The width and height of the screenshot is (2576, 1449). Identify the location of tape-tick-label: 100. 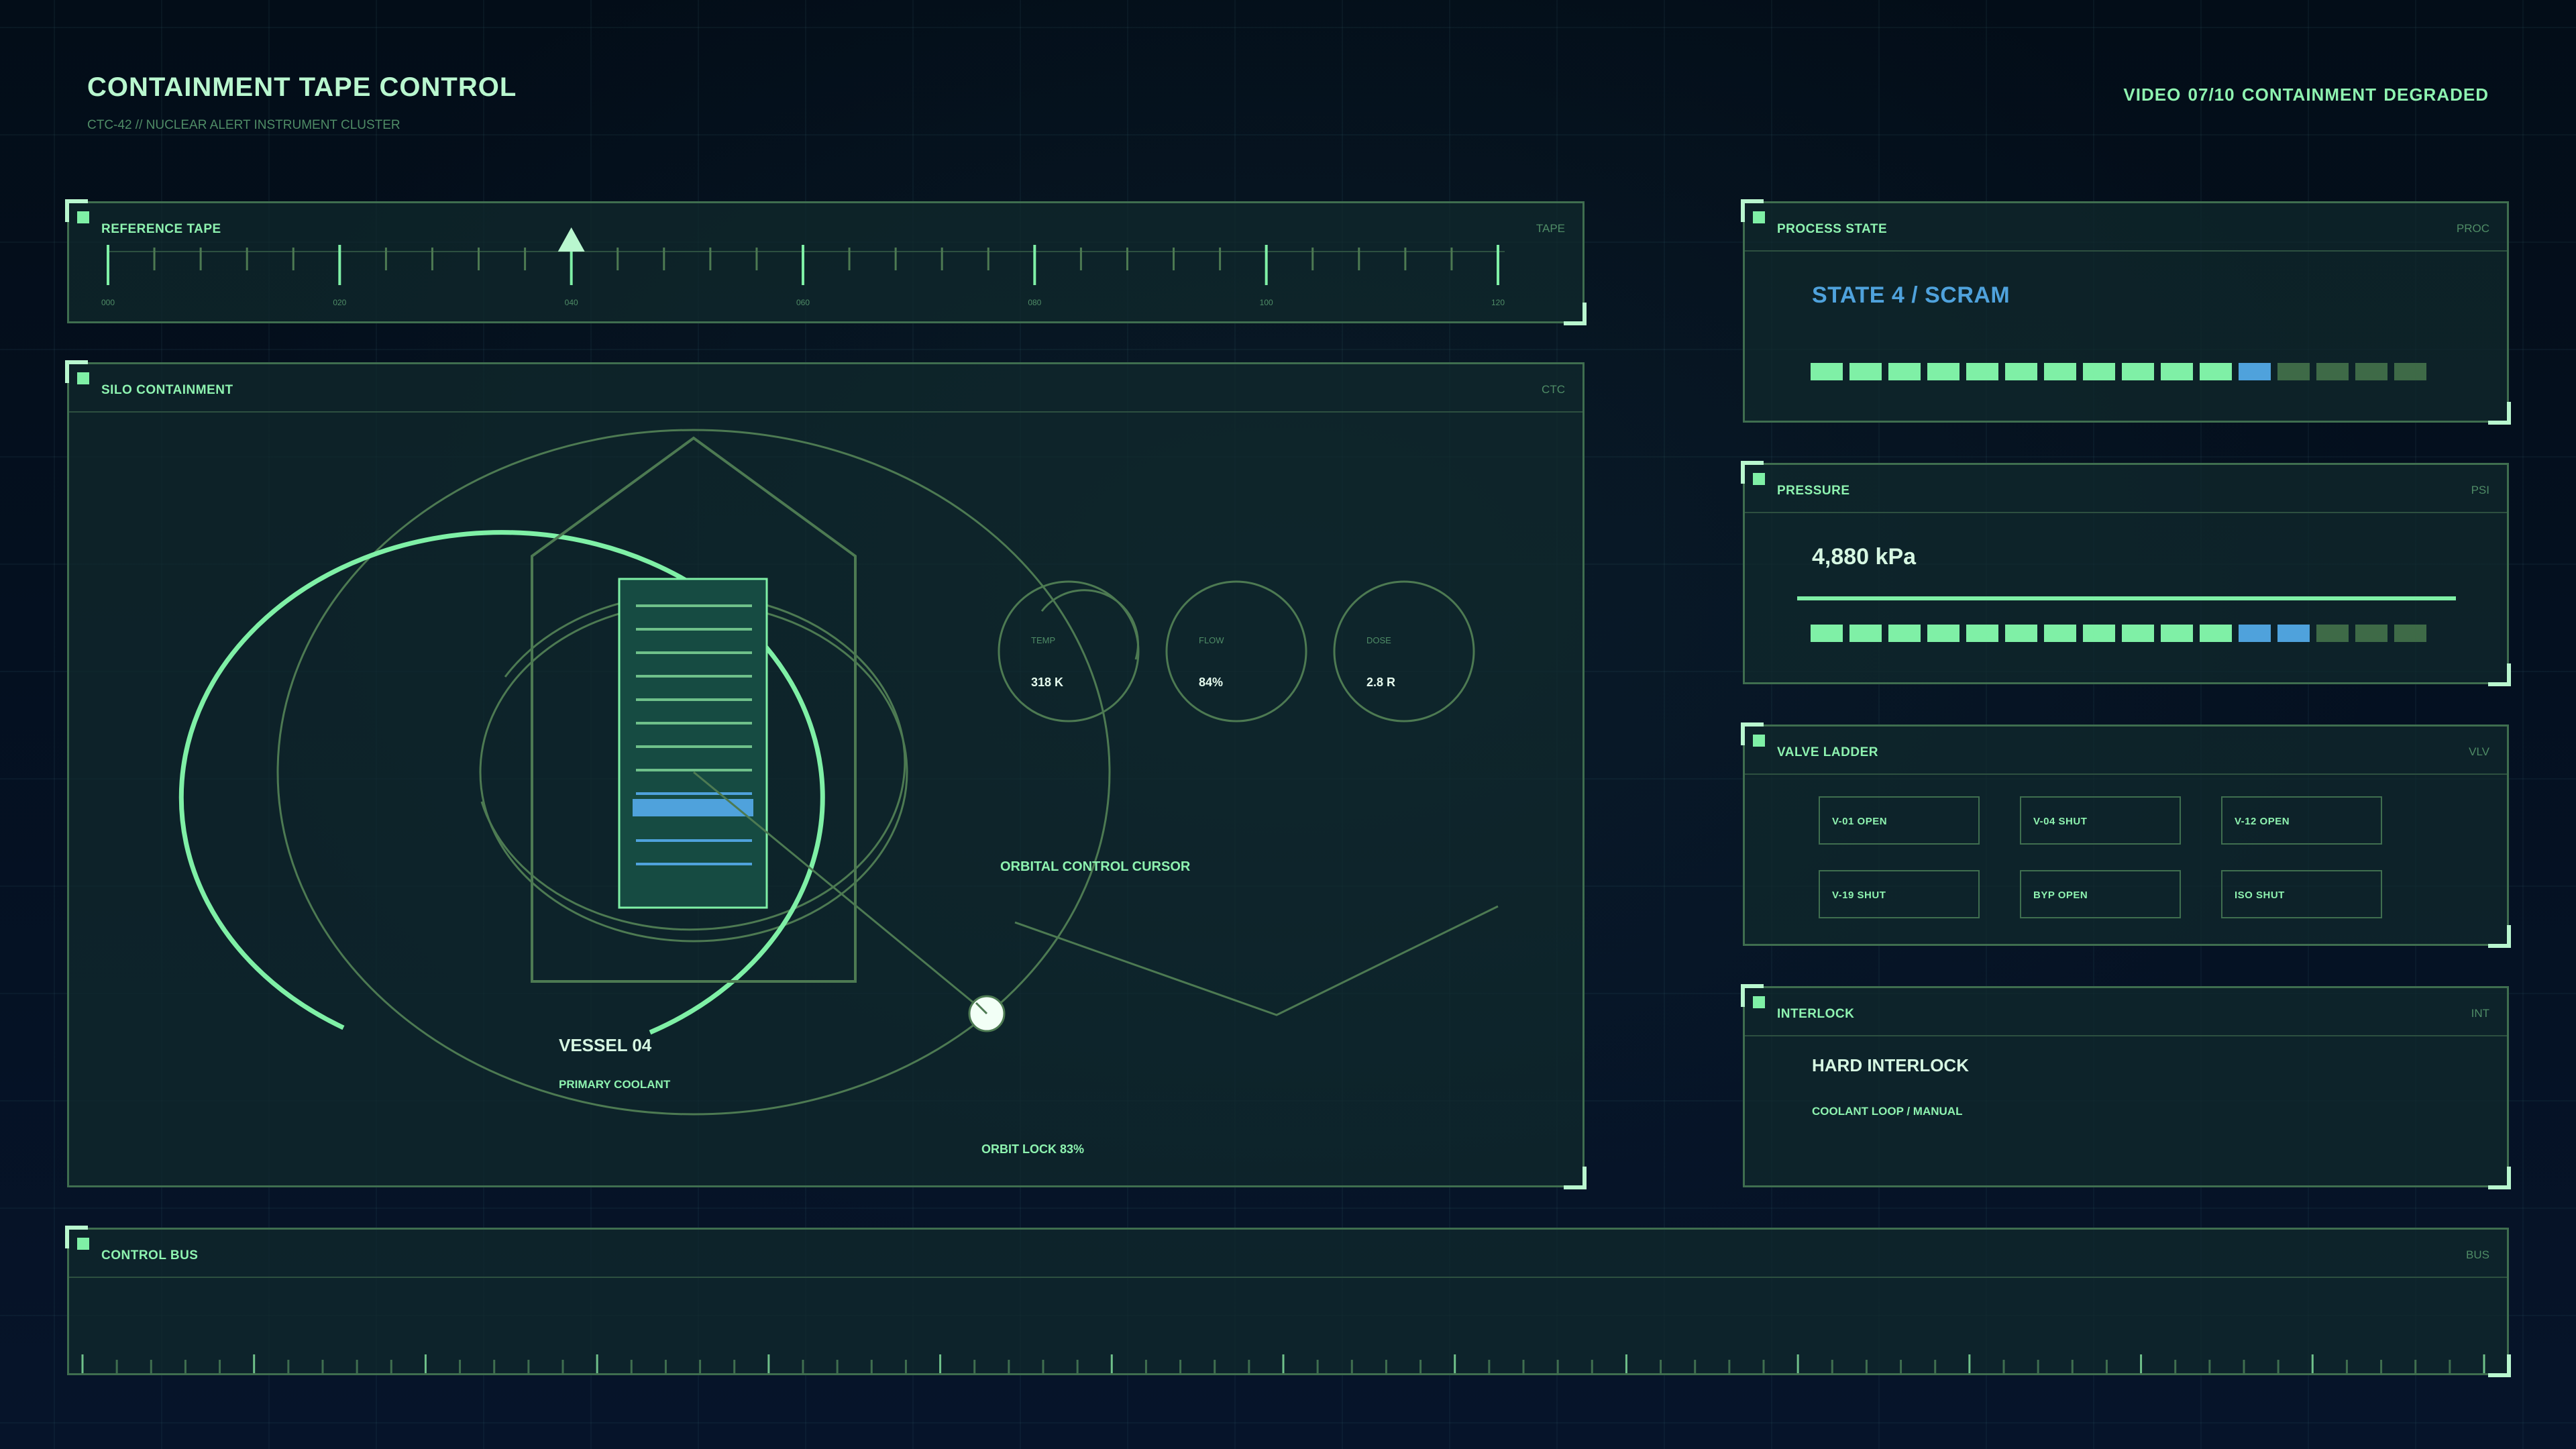
(1266, 302).